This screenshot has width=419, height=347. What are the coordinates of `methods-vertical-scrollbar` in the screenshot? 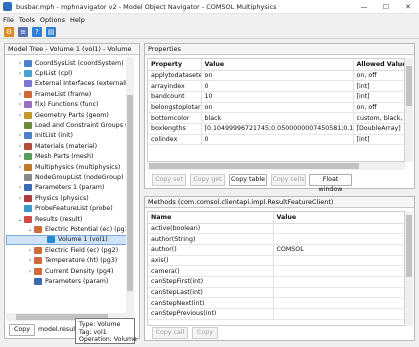 It's located at (409, 268).